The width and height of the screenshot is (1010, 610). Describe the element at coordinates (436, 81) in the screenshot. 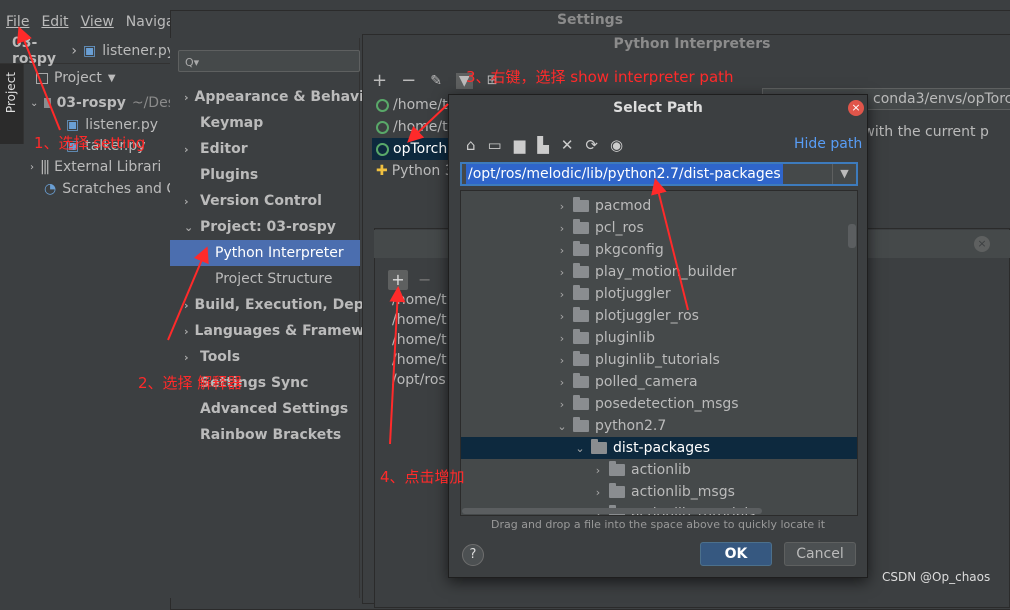

I see `edit-icon: ✎` at that location.